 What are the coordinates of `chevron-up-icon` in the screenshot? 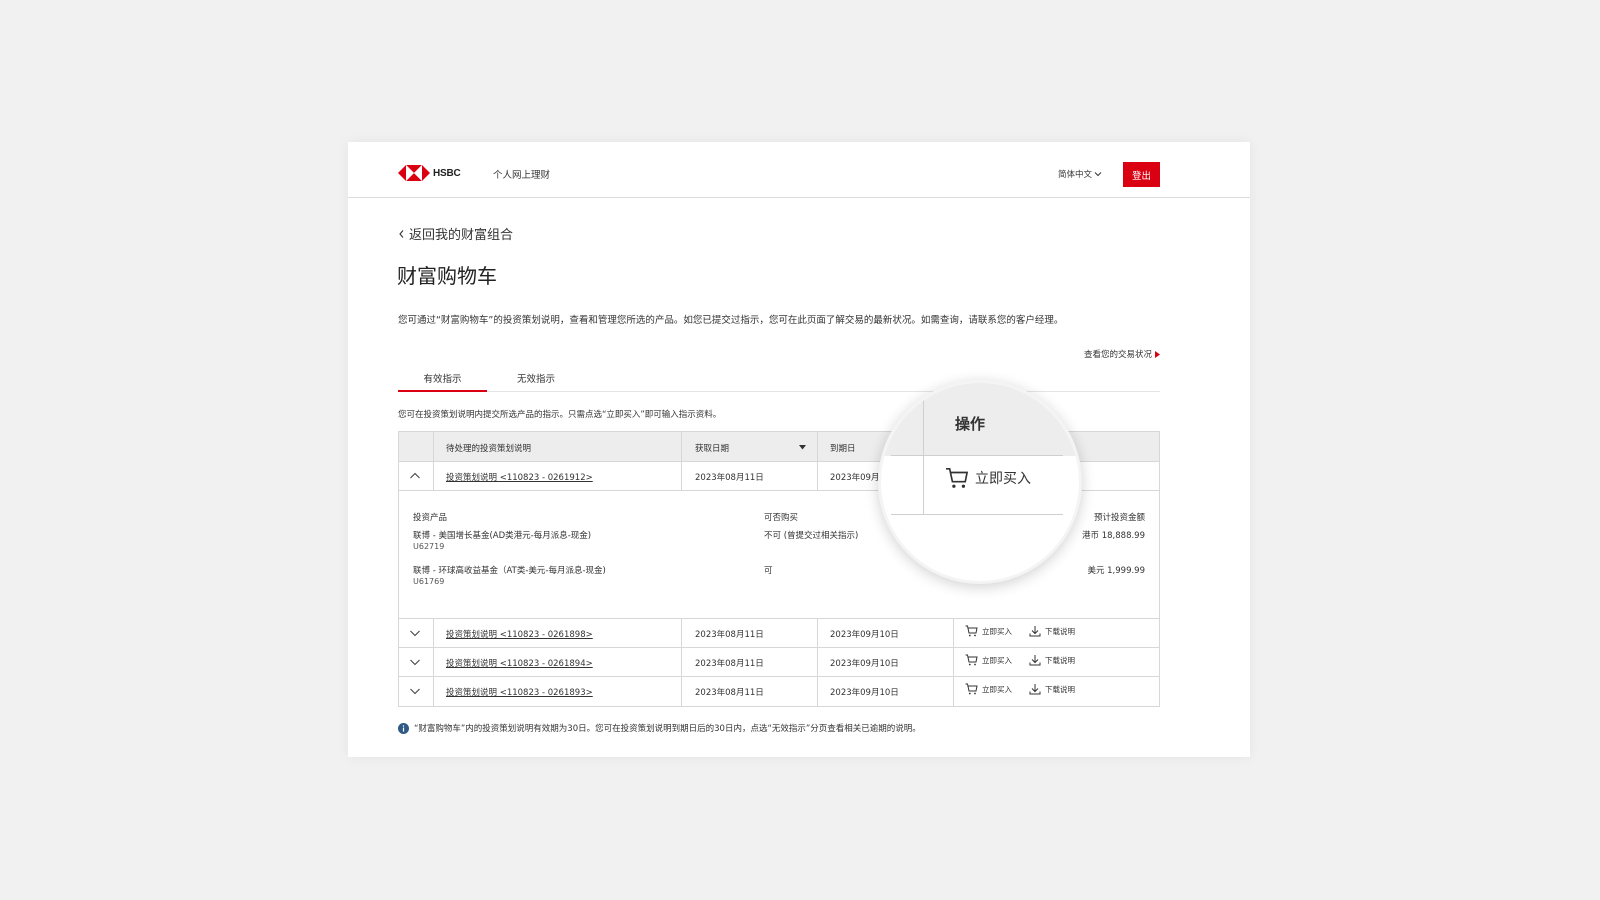 It's located at (415, 476).